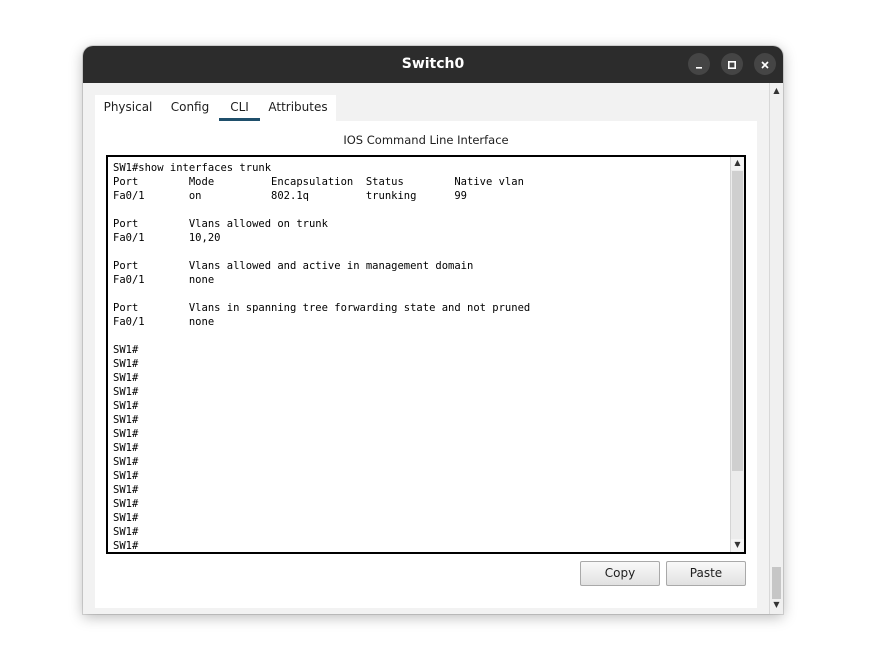  I want to click on tab-physical: Physical, so click(128, 108).